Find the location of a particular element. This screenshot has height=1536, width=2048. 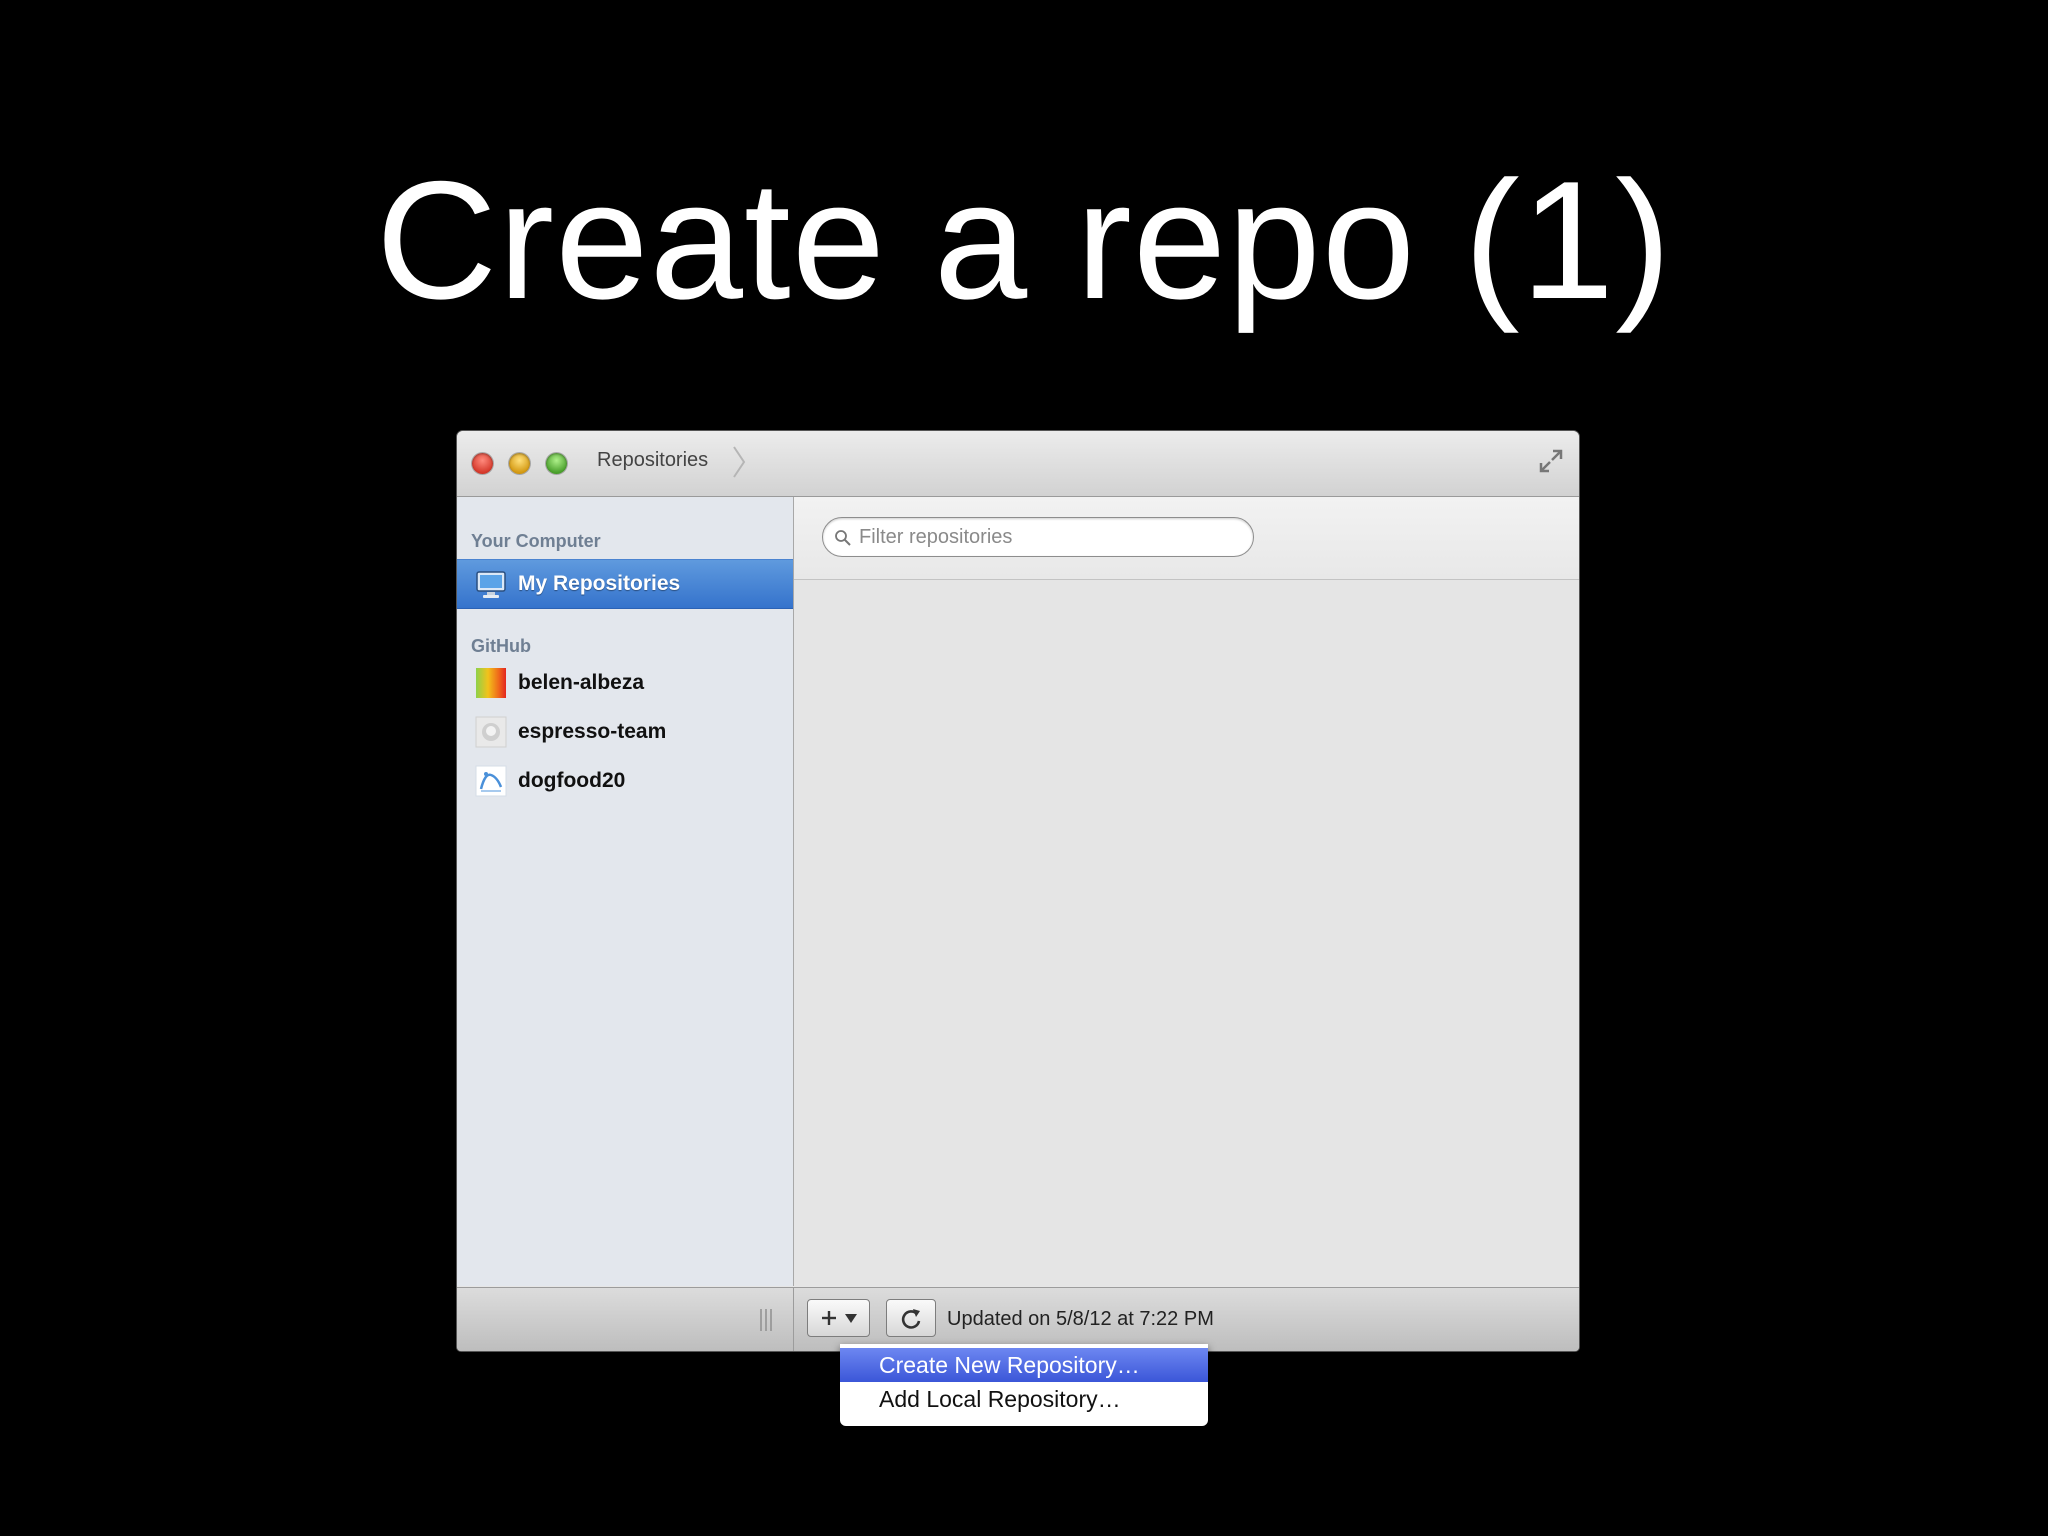

refresh-button is located at coordinates (911, 1318).